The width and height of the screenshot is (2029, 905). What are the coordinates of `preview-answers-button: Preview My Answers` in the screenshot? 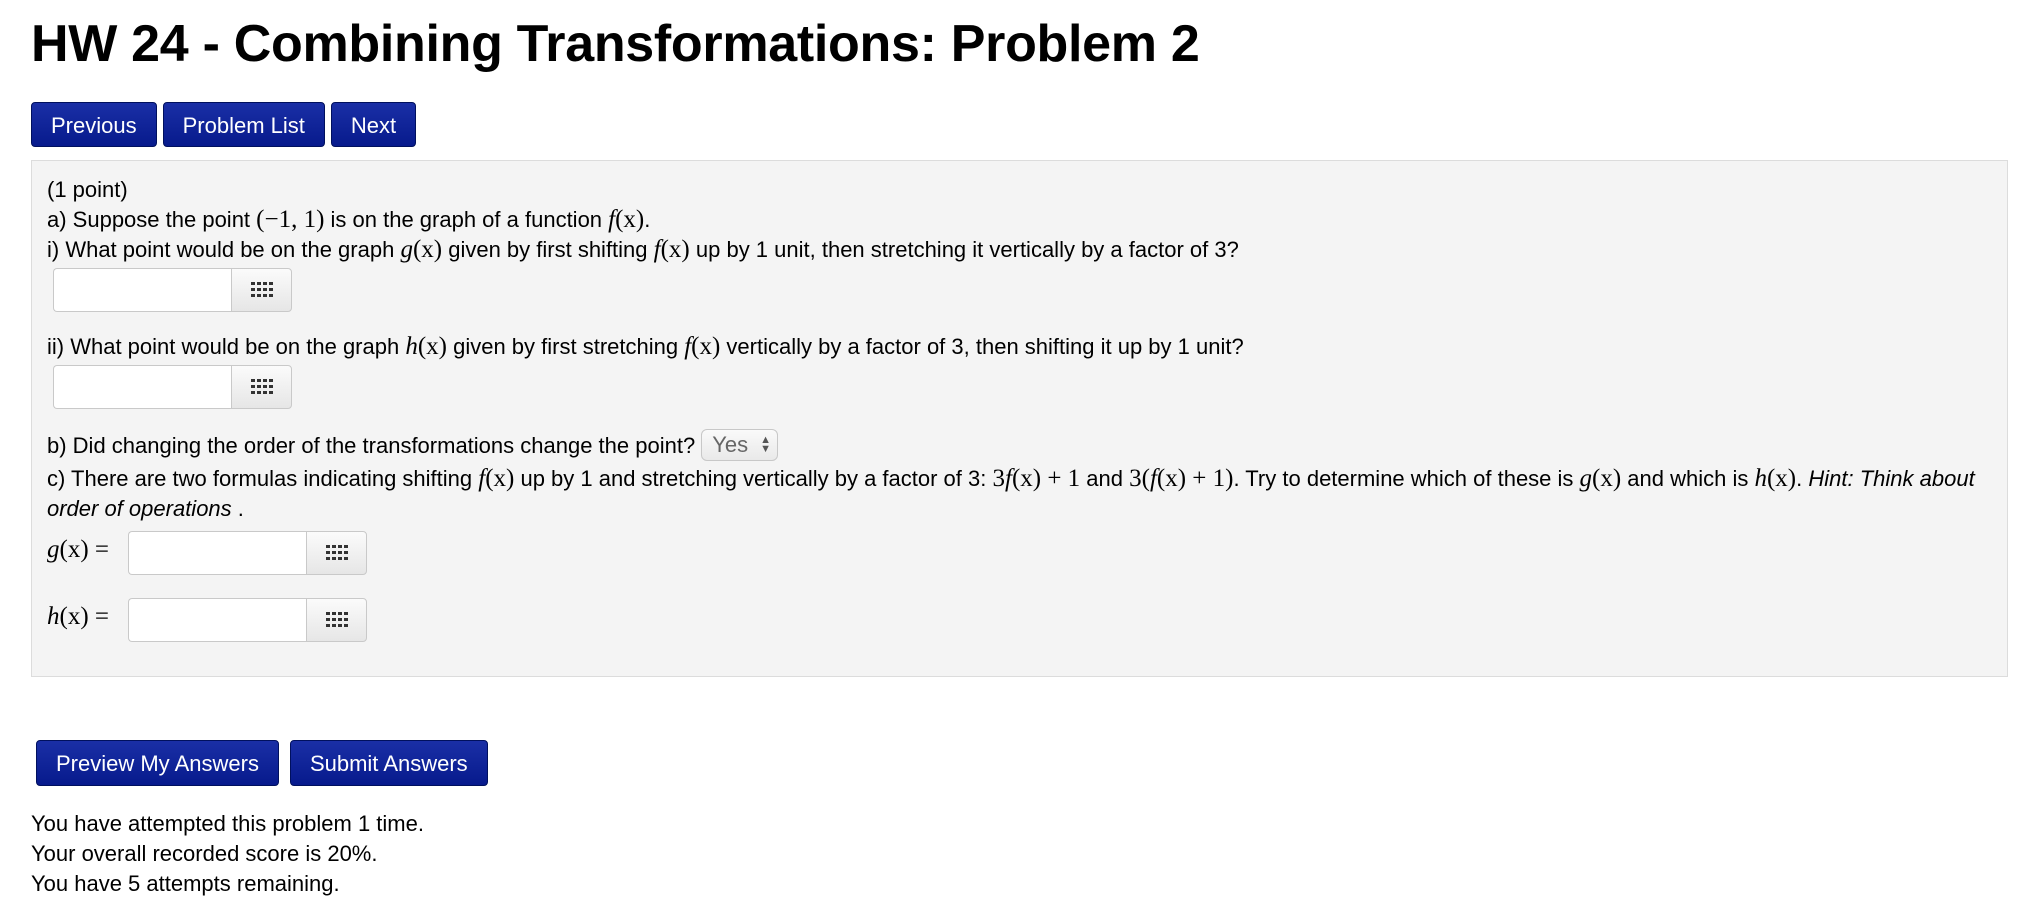 It's located at (157, 763).